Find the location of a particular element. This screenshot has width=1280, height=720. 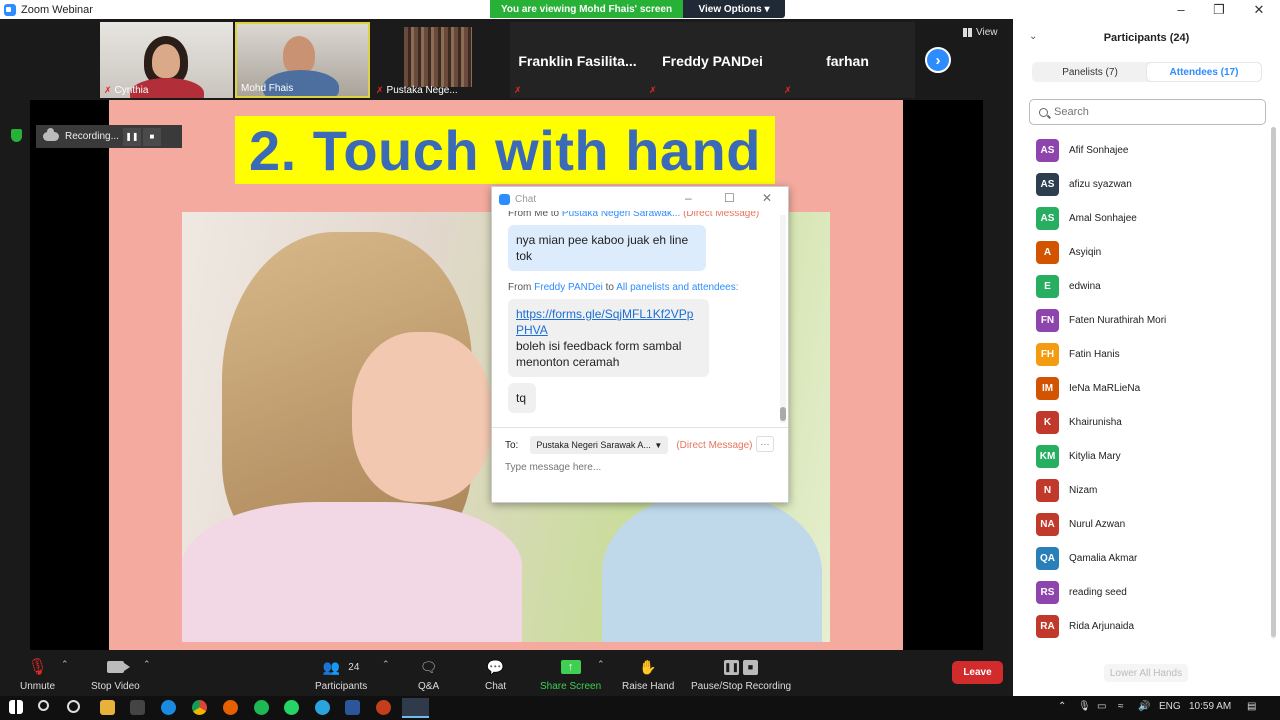

view-options-button: View Options ▾ is located at coordinates (734, 9).